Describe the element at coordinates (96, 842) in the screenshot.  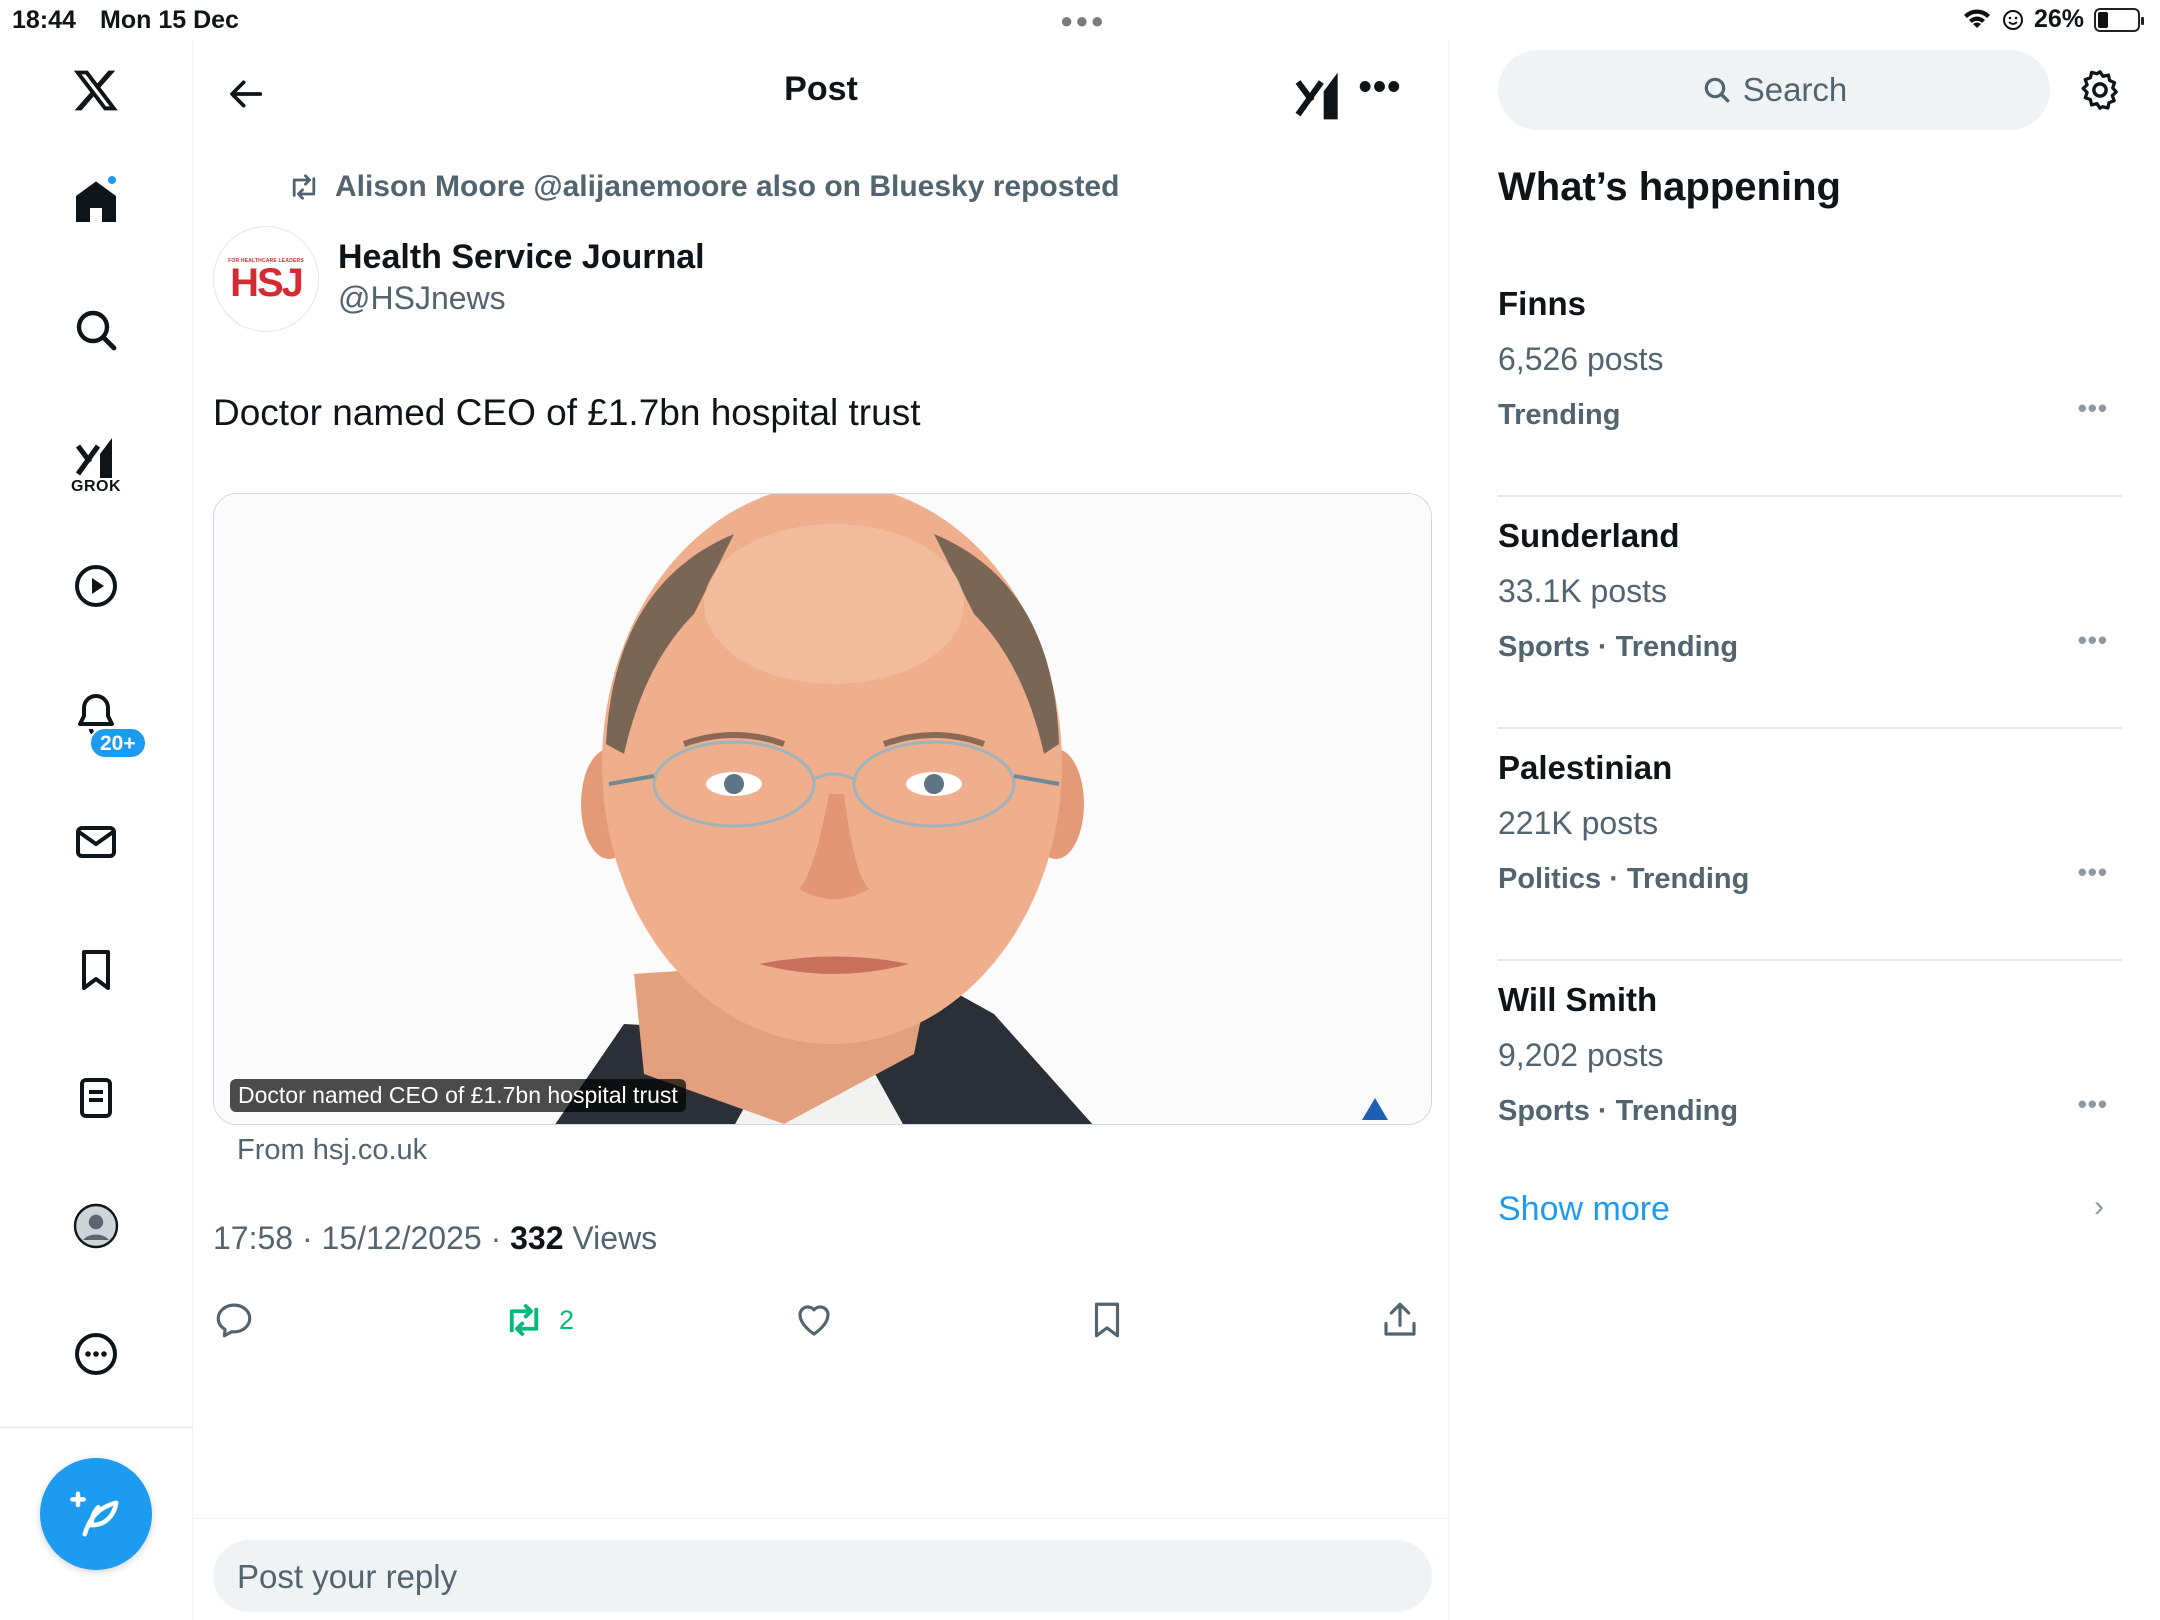
I see `messages-icon` at that location.